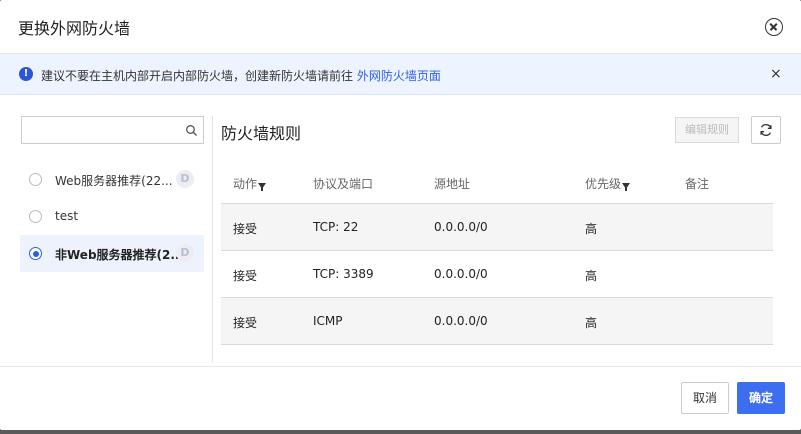  Describe the element at coordinates (497, 274) in the screenshot. I see `table-row: 接受 TCP: 3389 0.0.0.0/0 高` at that location.